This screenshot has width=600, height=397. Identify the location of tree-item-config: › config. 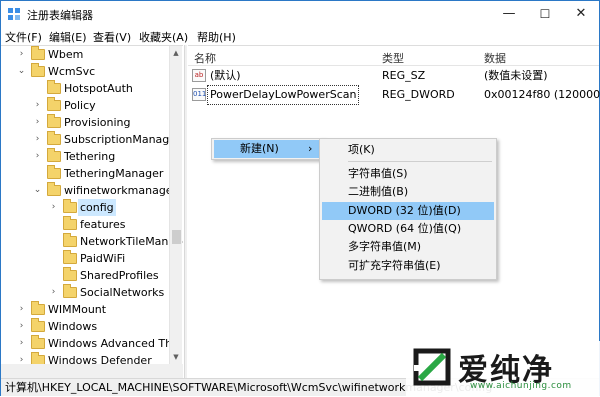
(85, 207).